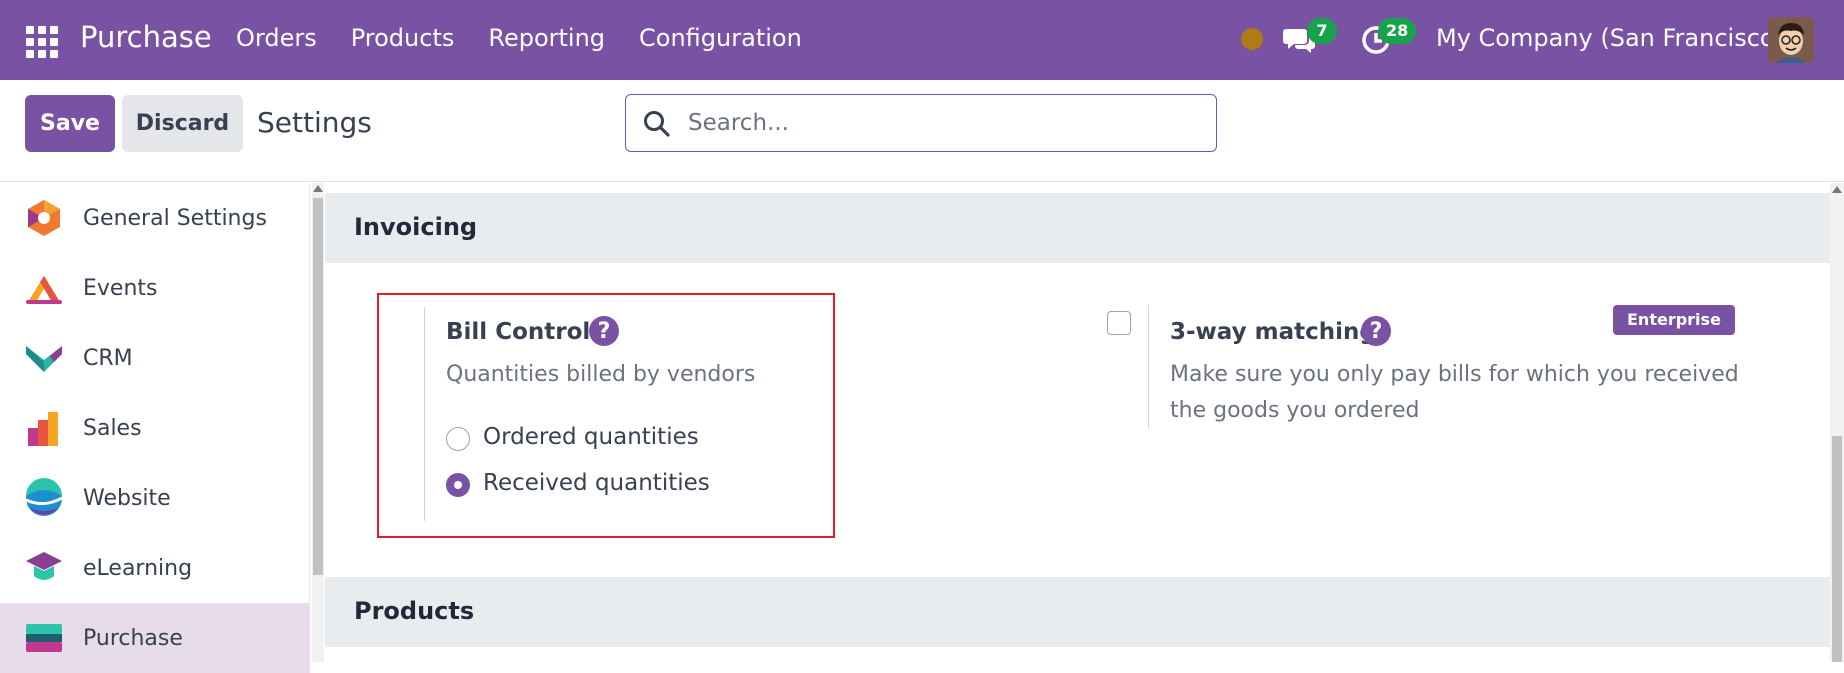  Describe the element at coordinates (546, 38) in the screenshot. I see `menu-reporting: Reporting` at that location.